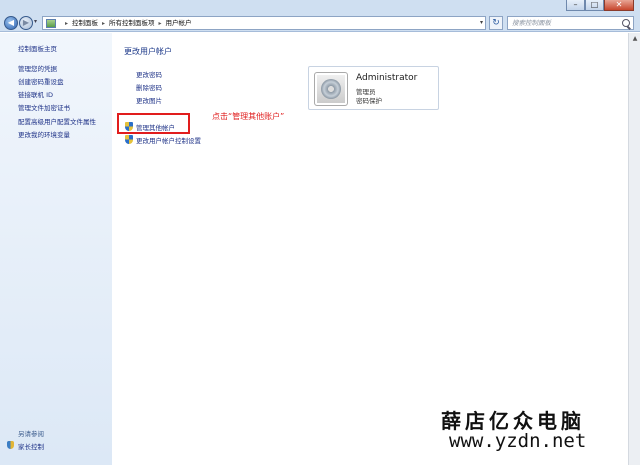  I want to click on address-dropdown-icon: ▾, so click(481, 23).